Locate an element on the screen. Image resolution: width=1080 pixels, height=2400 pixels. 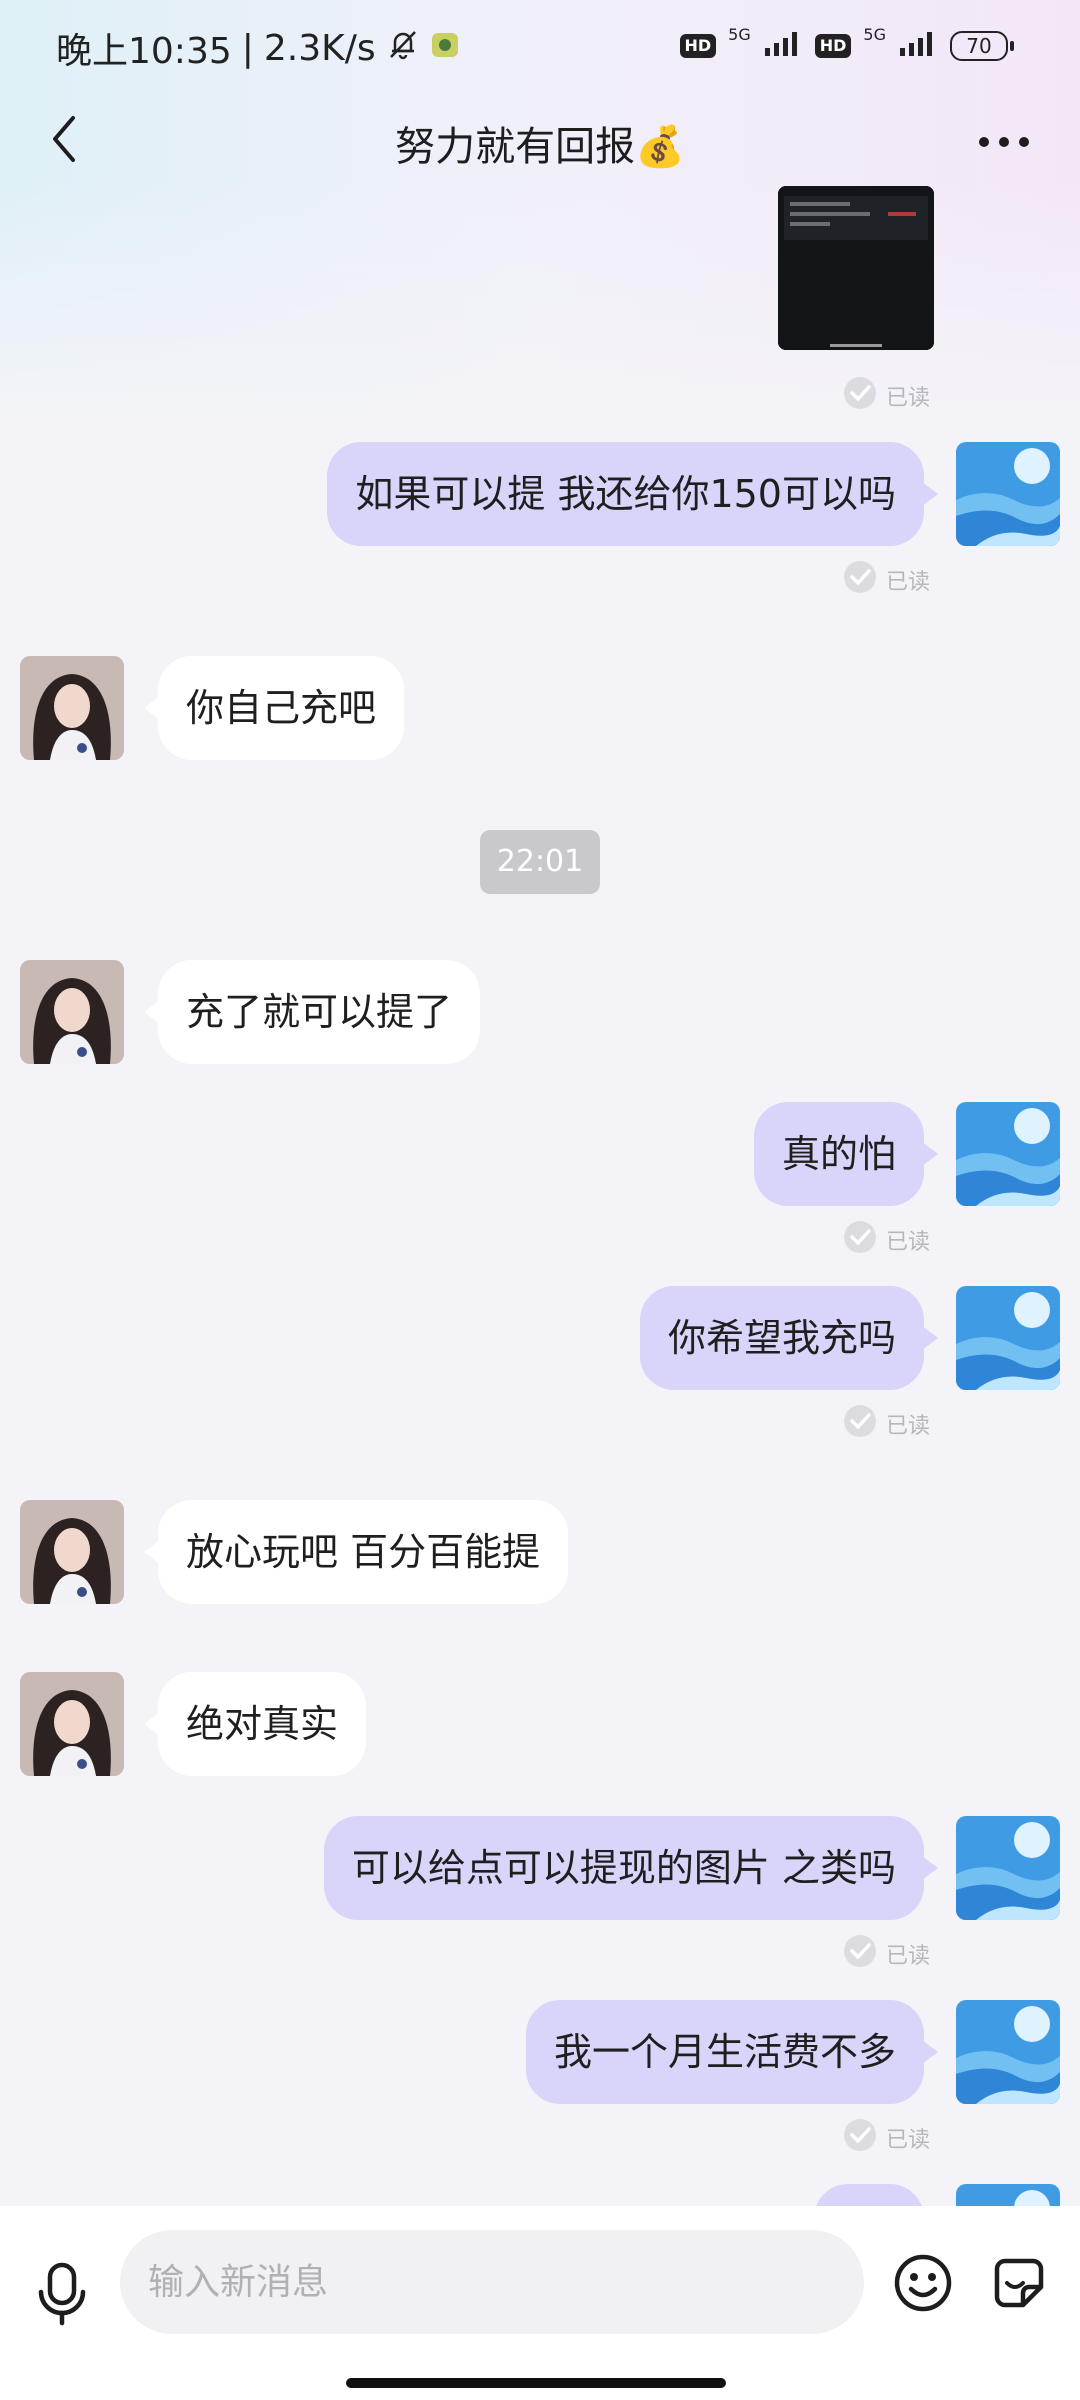
network-type-1: 5G is located at coordinates (739, 34).